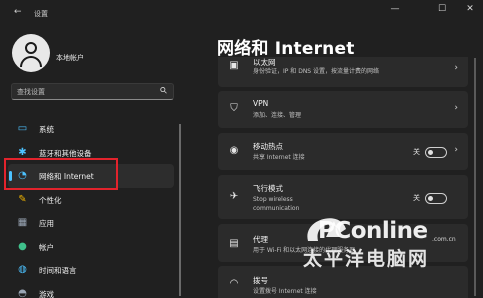 The width and height of the screenshot is (483, 298). I want to click on display-icon: ▭, so click(22, 128).